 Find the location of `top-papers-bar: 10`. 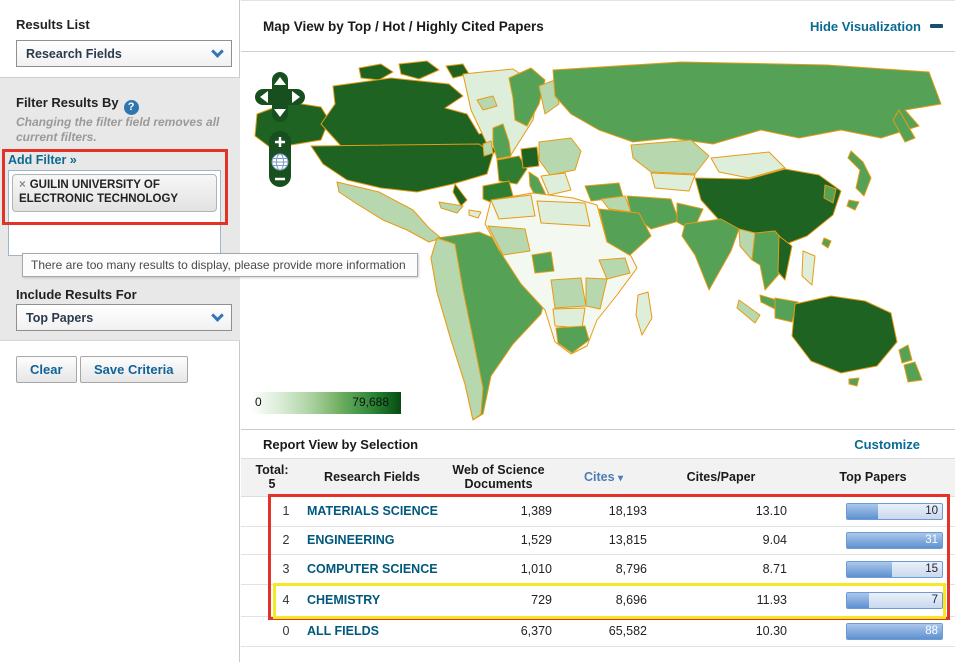

top-papers-bar: 10 is located at coordinates (894, 511).